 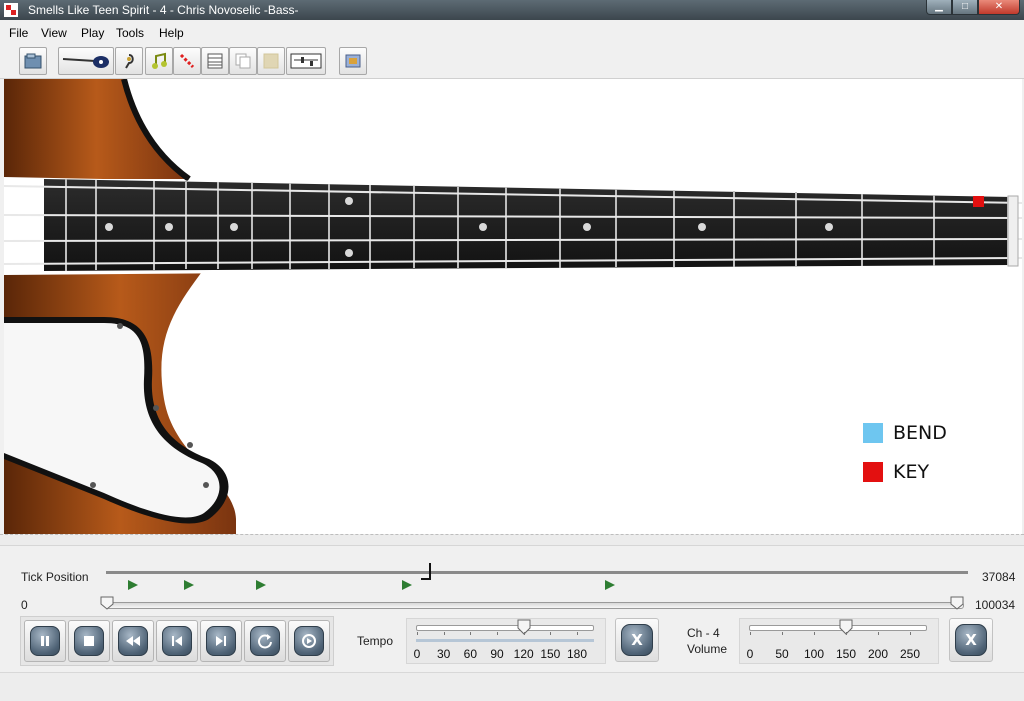 What do you see at coordinates (782, 654) in the screenshot?
I see `volume-tick-label: 50` at bounding box center [782, 654].